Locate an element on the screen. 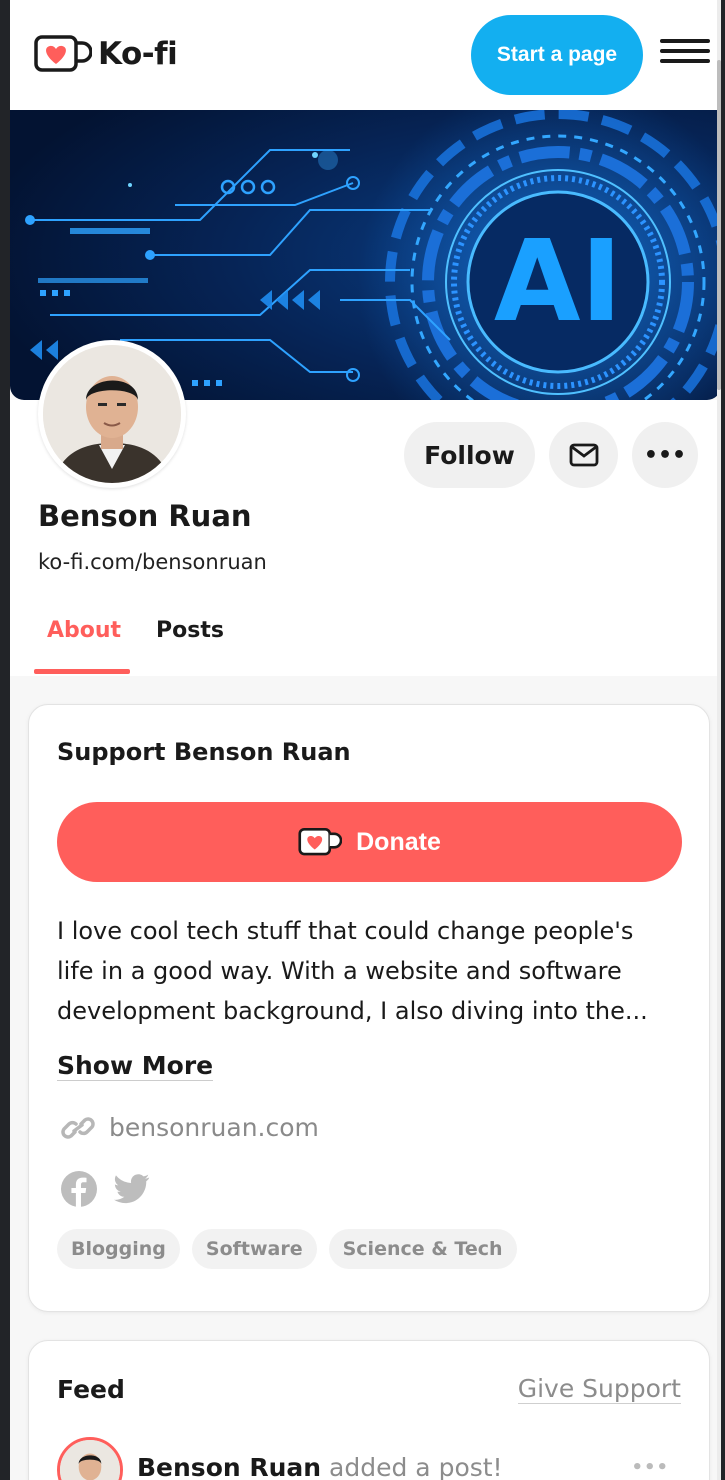 The width and height of the screenshot is (725, 1480). feed-item-action: added a post! is located at coordinates (416, 1466).